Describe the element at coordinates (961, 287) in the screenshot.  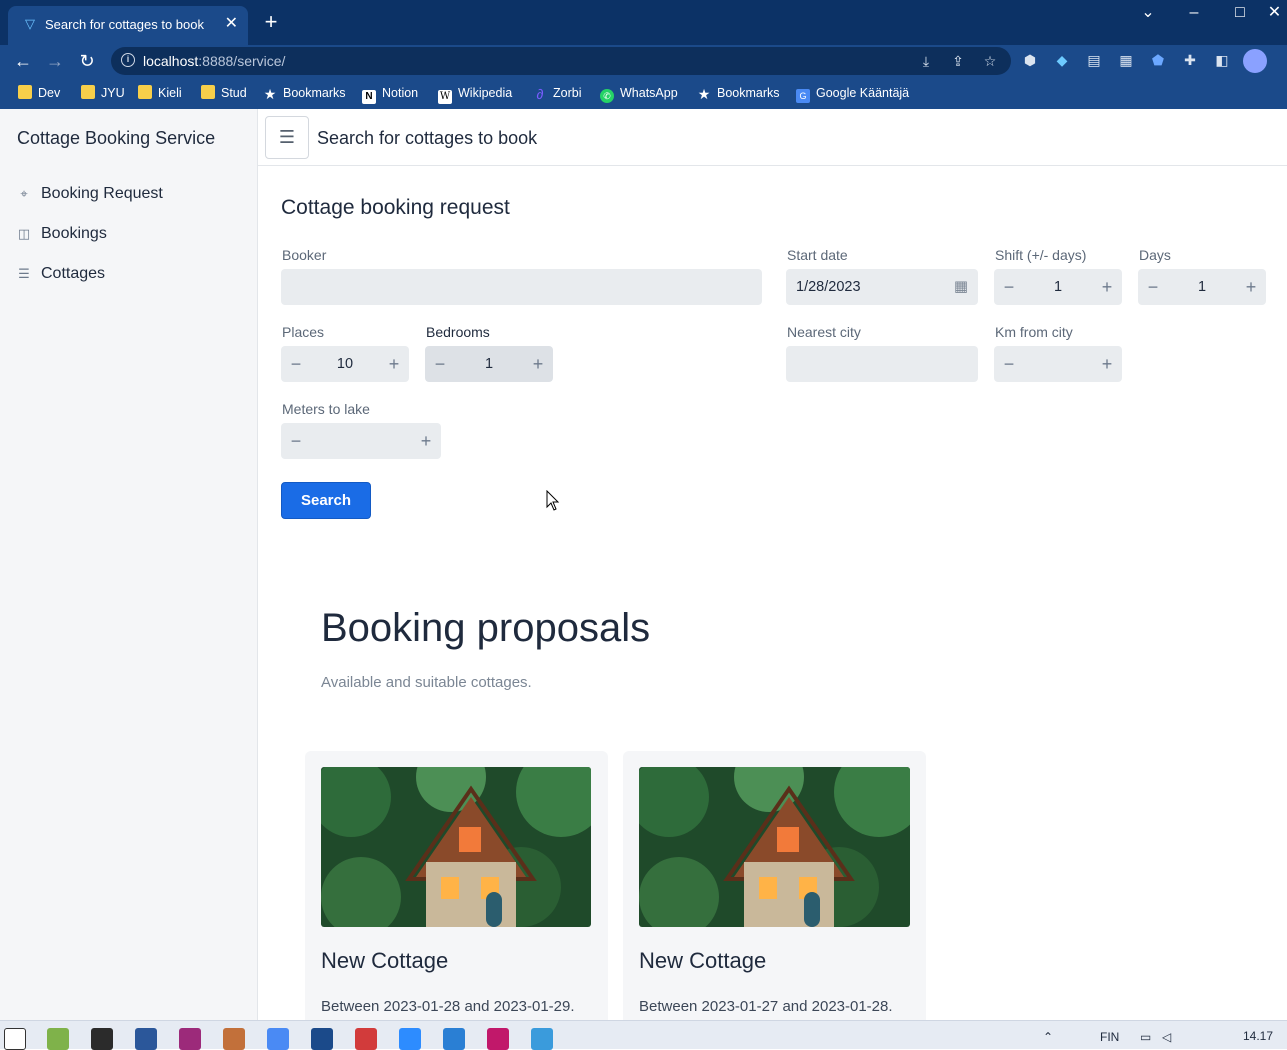
I see `calendar-icon: ▦` at that location.